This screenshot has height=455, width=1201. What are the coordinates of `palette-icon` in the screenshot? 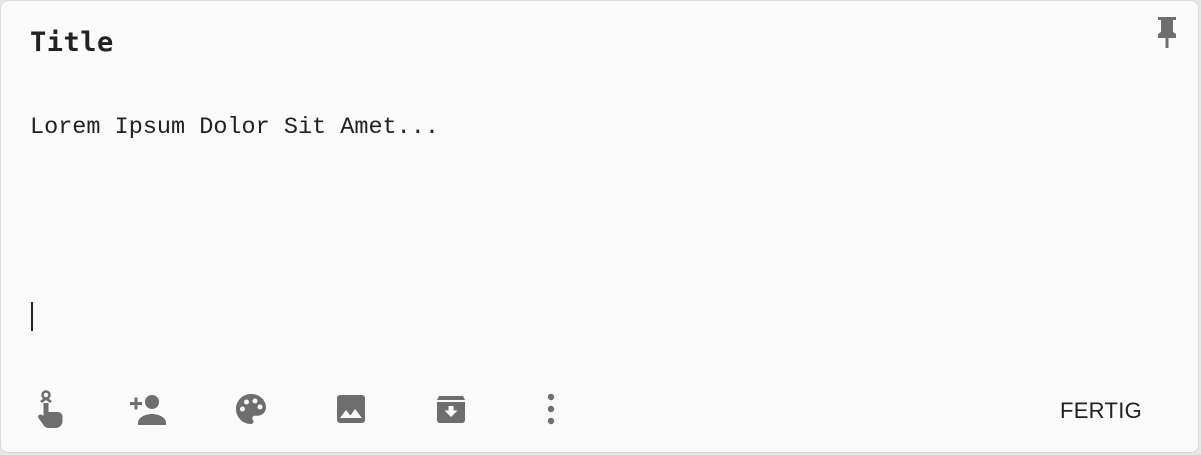 It's located at (251, 409).